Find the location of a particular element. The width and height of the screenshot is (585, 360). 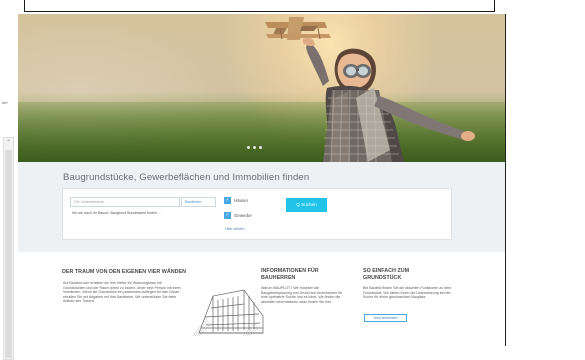

dream-home-title: DER TRAUM VON DEN EIGENEN VIER WÄNDEN is located at coordinates (124, 272).